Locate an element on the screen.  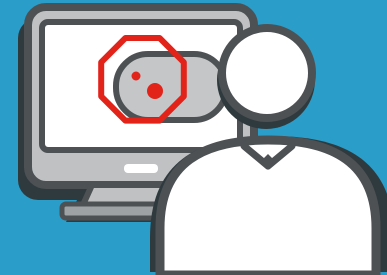
power-indicator is located at coordinates (141, 168).